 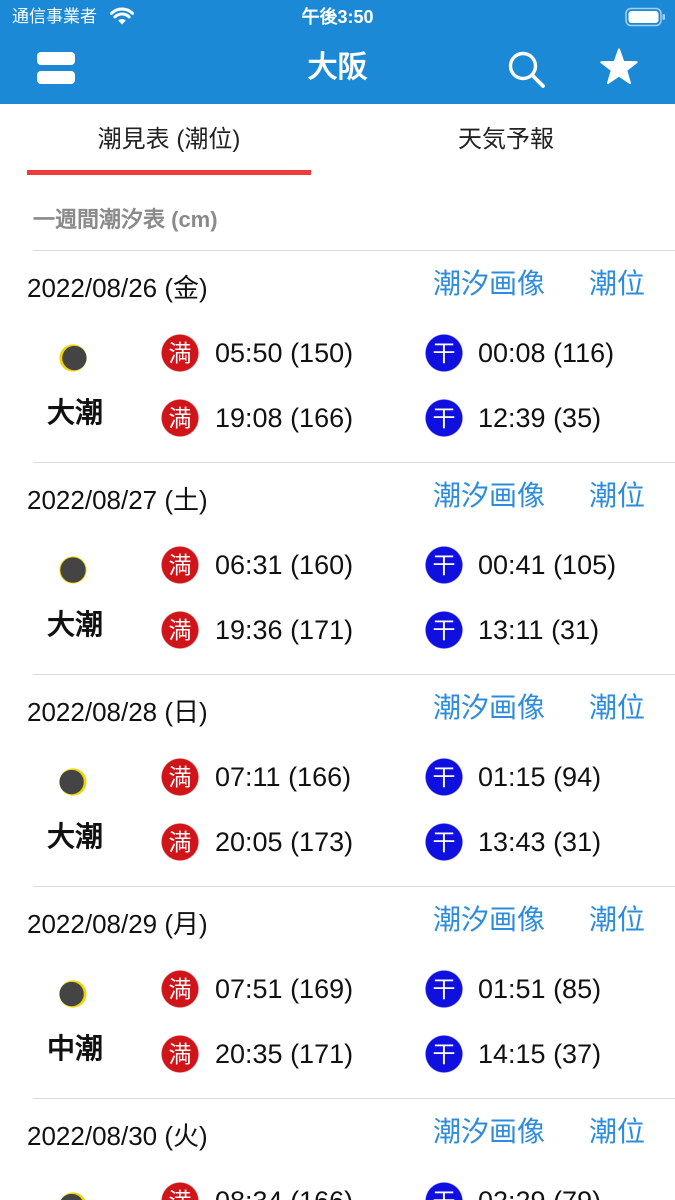 What do you see at coordinates (117, 288) in the screenshot?
I see `day-date: 2022/08/26 (金)` at bounding box center [117, 288].